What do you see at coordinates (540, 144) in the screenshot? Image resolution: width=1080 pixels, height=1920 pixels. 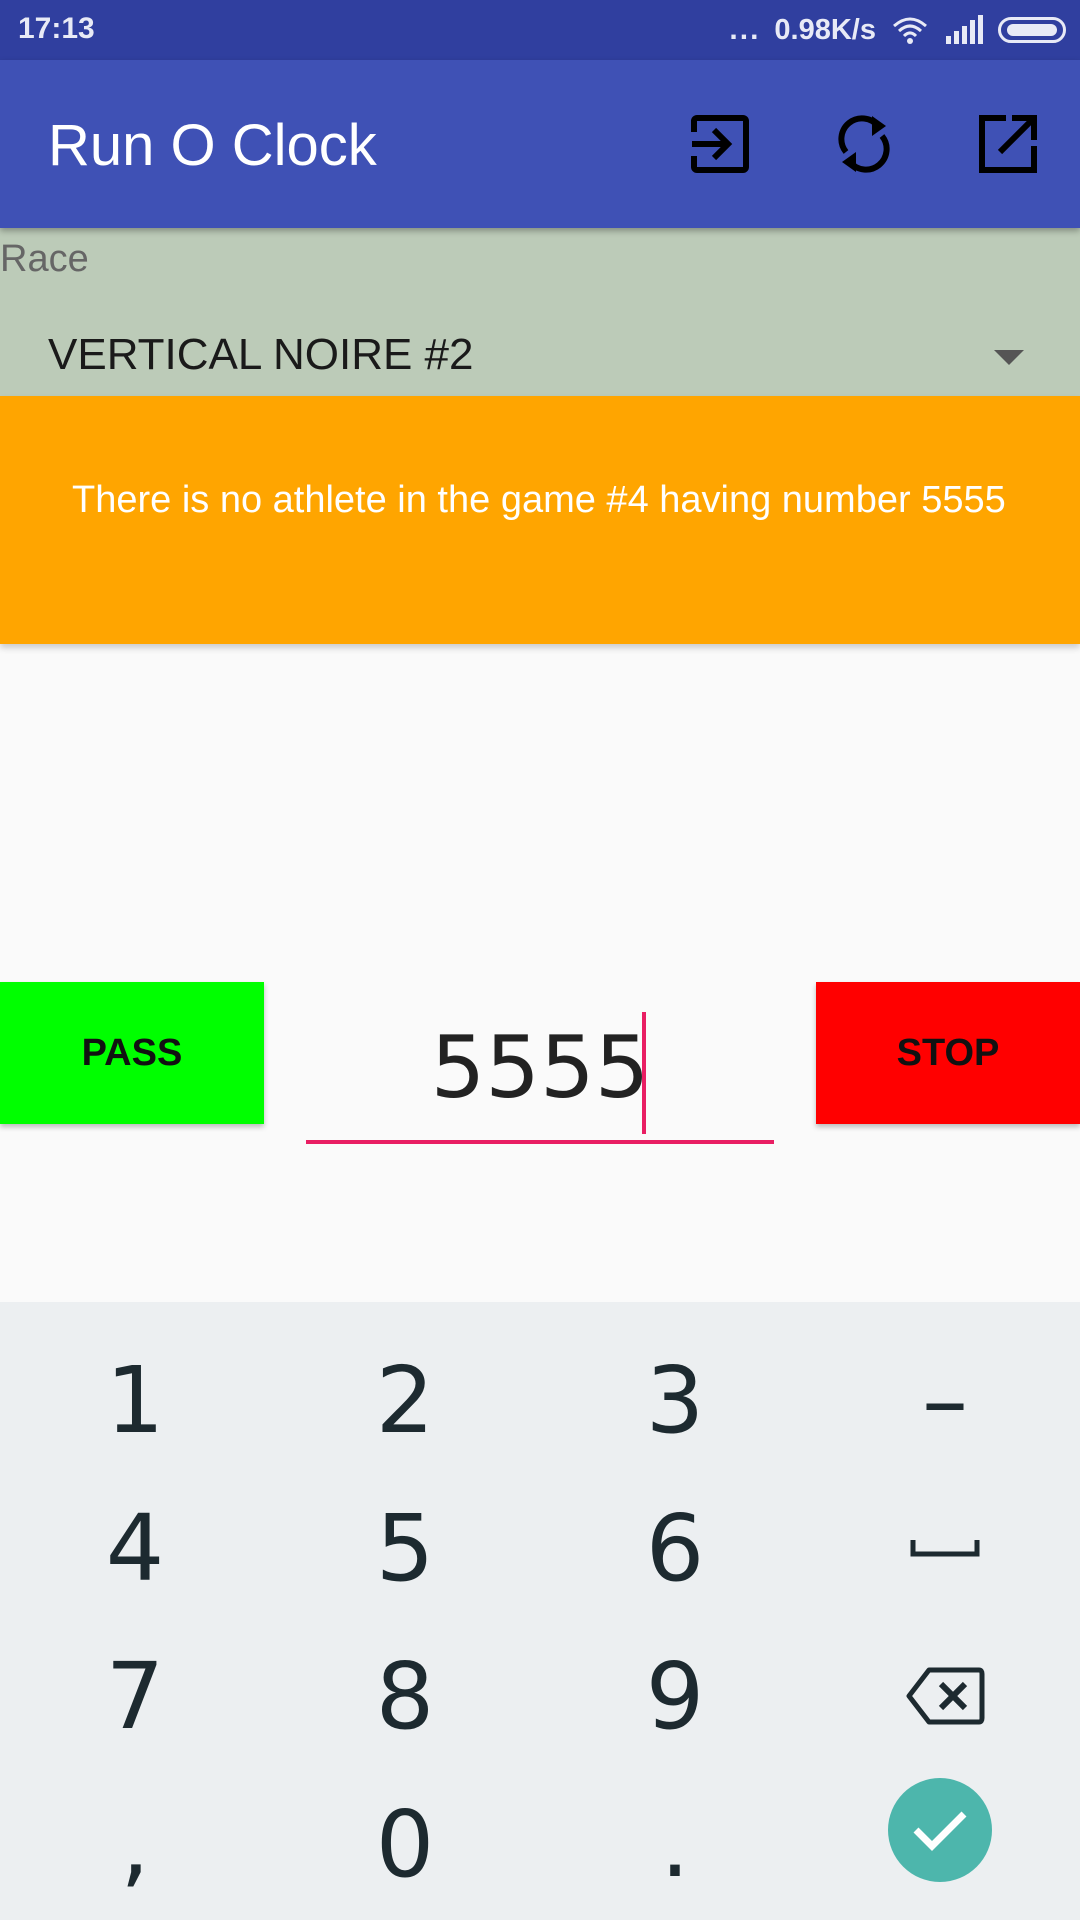 I see `app-bar: Run O Clock` at bounding box center [540, 144].